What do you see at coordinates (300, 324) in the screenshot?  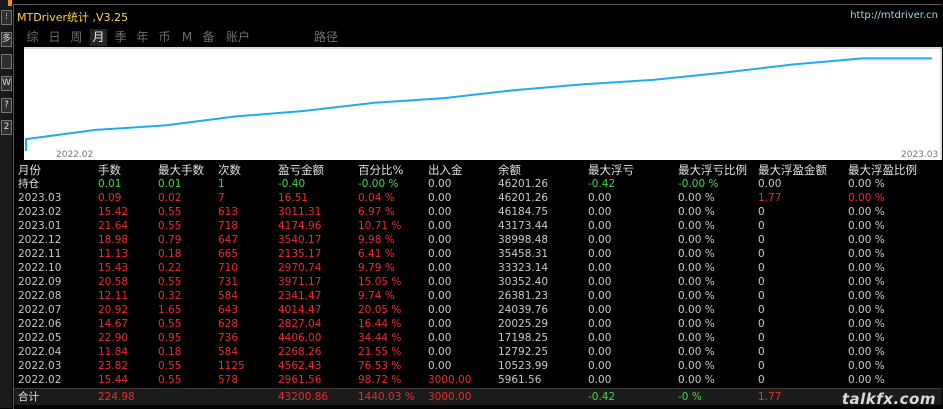 I see `table-cell: 2827.04` at bounding box center [300, 324].